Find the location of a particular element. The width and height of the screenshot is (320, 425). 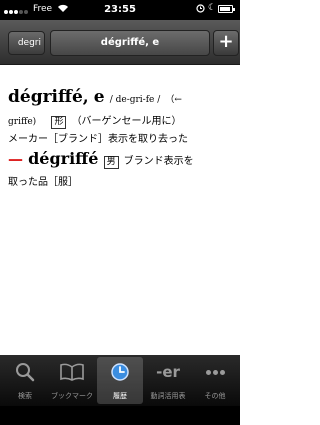

definition-2a: ブランド表示を is located at coordinates (158, 161).